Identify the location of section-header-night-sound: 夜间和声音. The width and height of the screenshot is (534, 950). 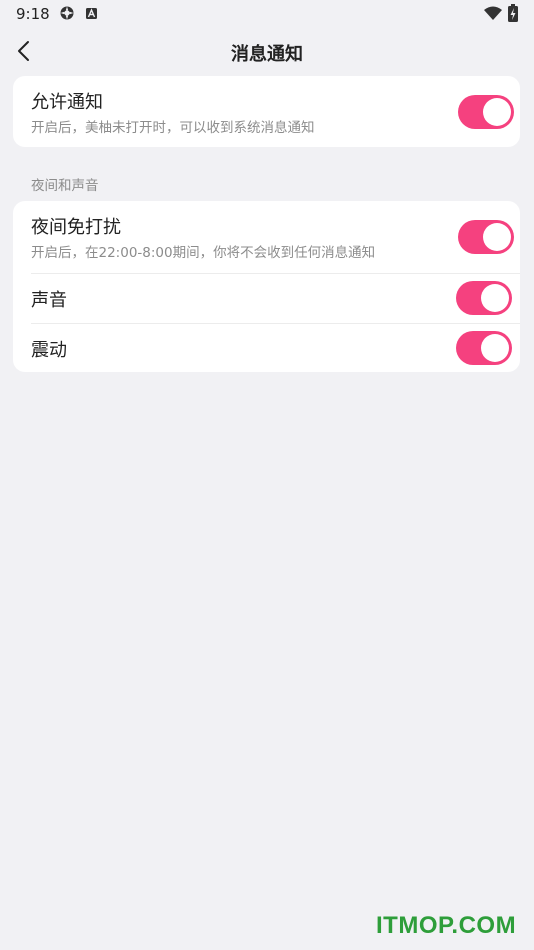
(65, 186).